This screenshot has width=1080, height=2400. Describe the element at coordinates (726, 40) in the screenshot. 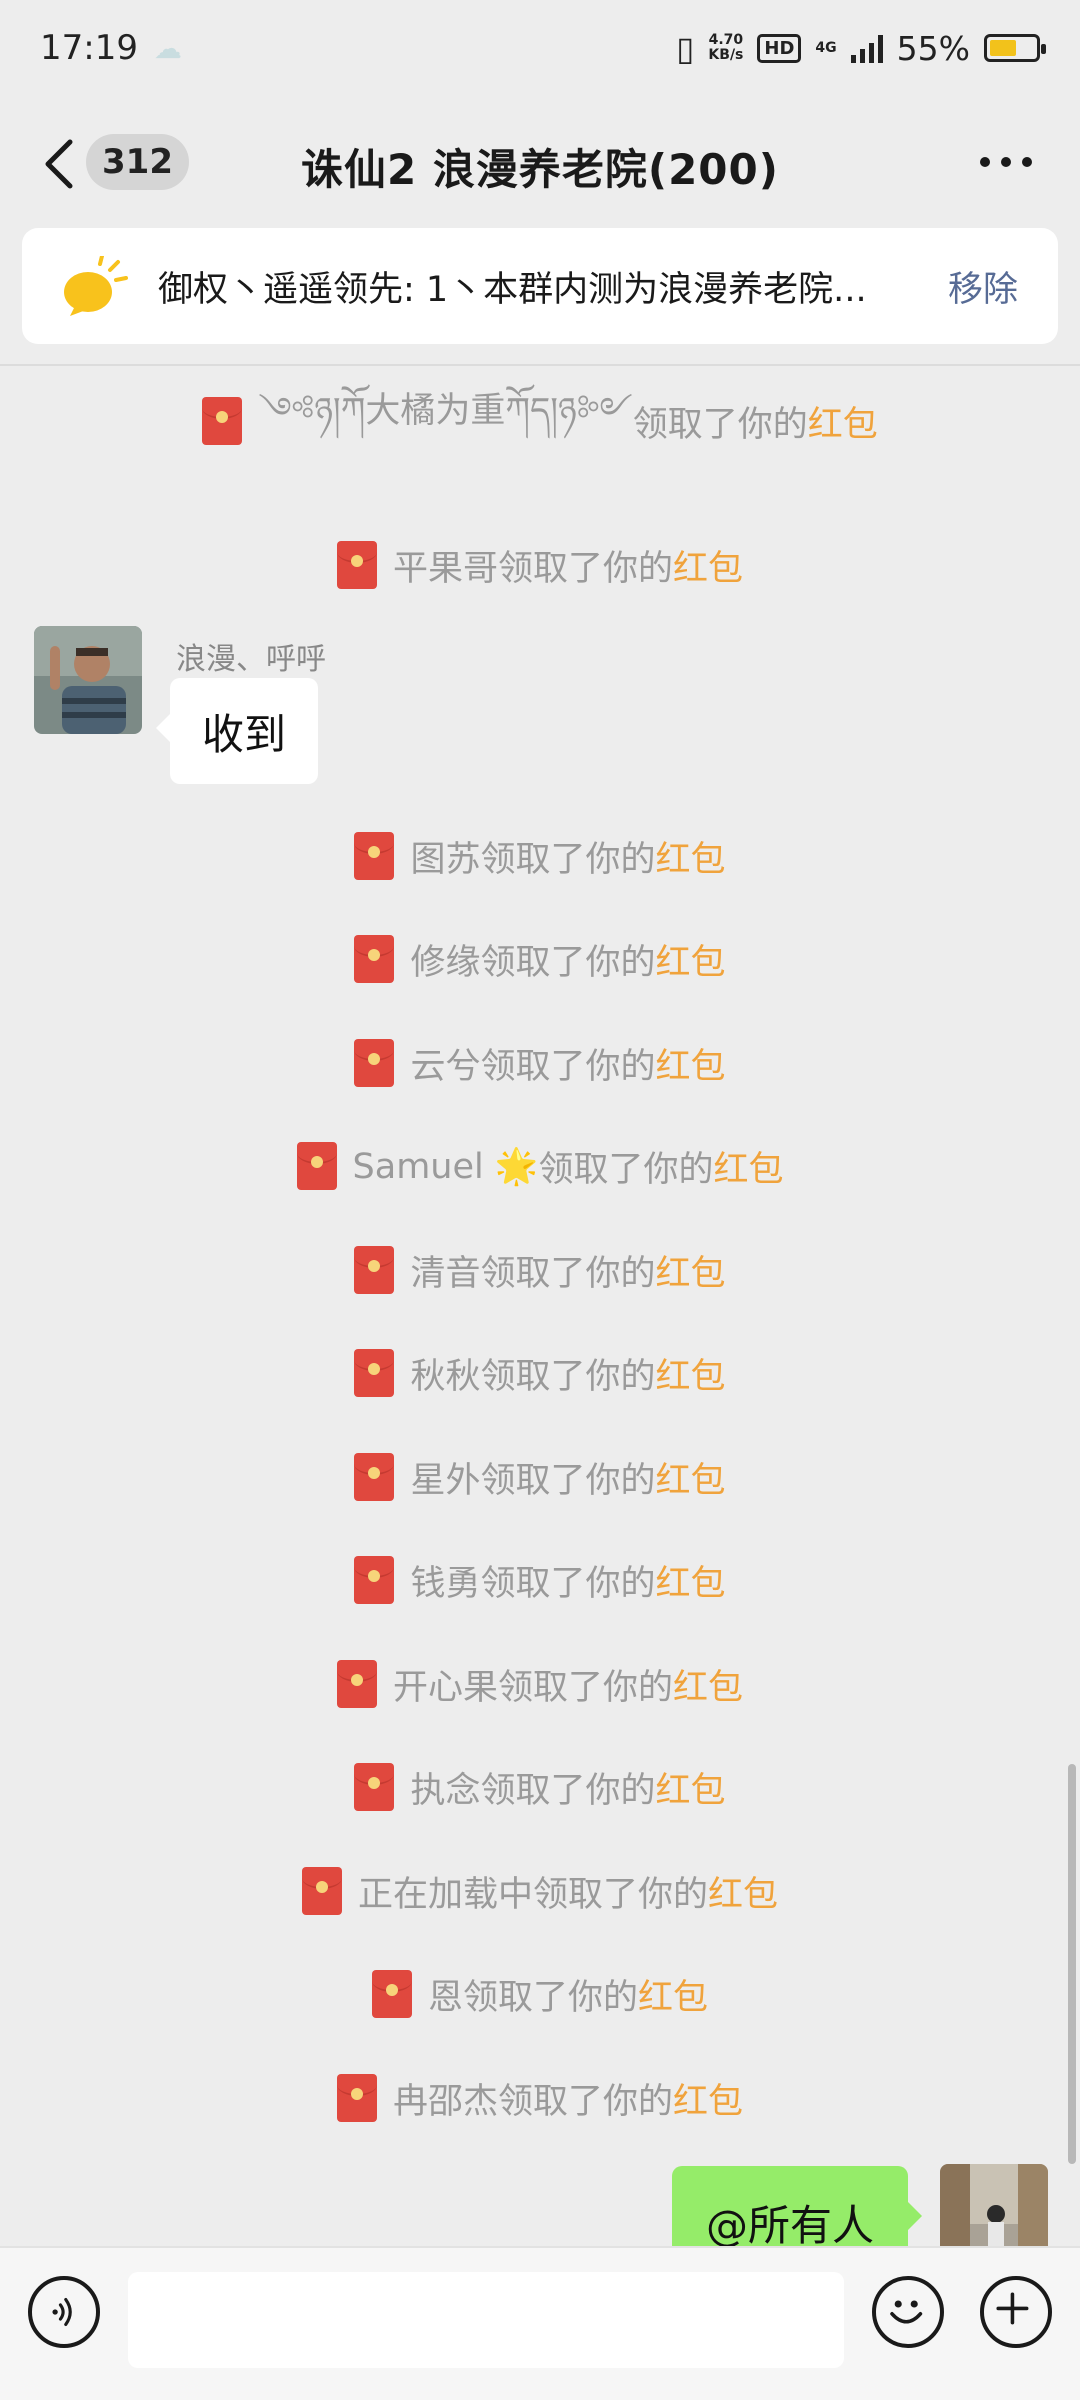

I see `net-speed-value: 4.70` at that location.